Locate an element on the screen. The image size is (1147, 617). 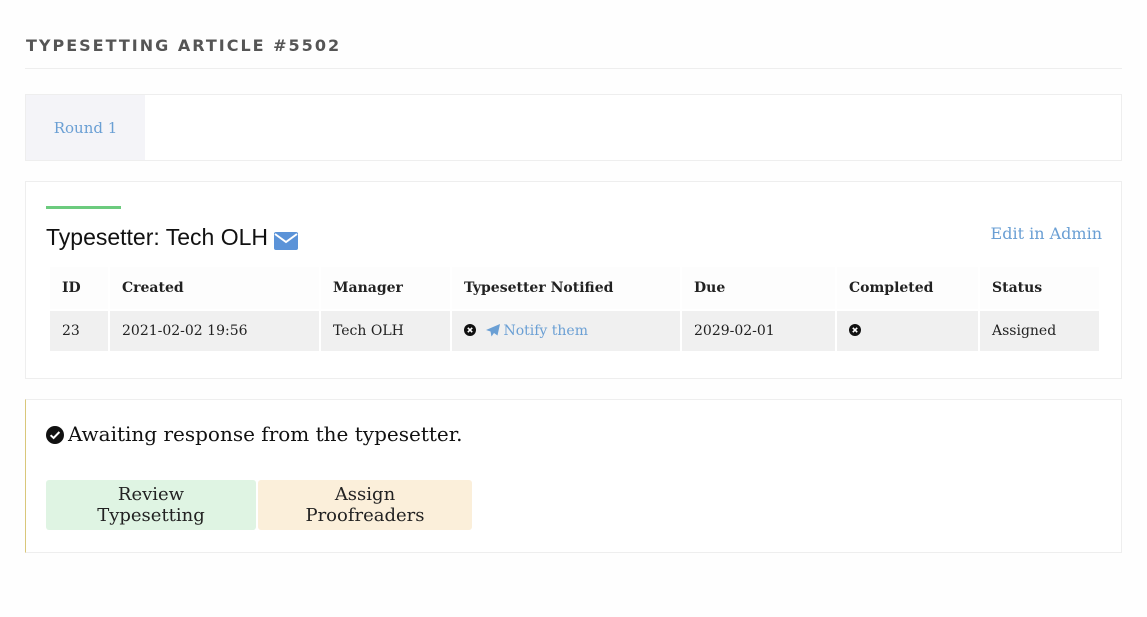
status-message: Awaiting response from the typesetter. is located at coordinates (265, 434).